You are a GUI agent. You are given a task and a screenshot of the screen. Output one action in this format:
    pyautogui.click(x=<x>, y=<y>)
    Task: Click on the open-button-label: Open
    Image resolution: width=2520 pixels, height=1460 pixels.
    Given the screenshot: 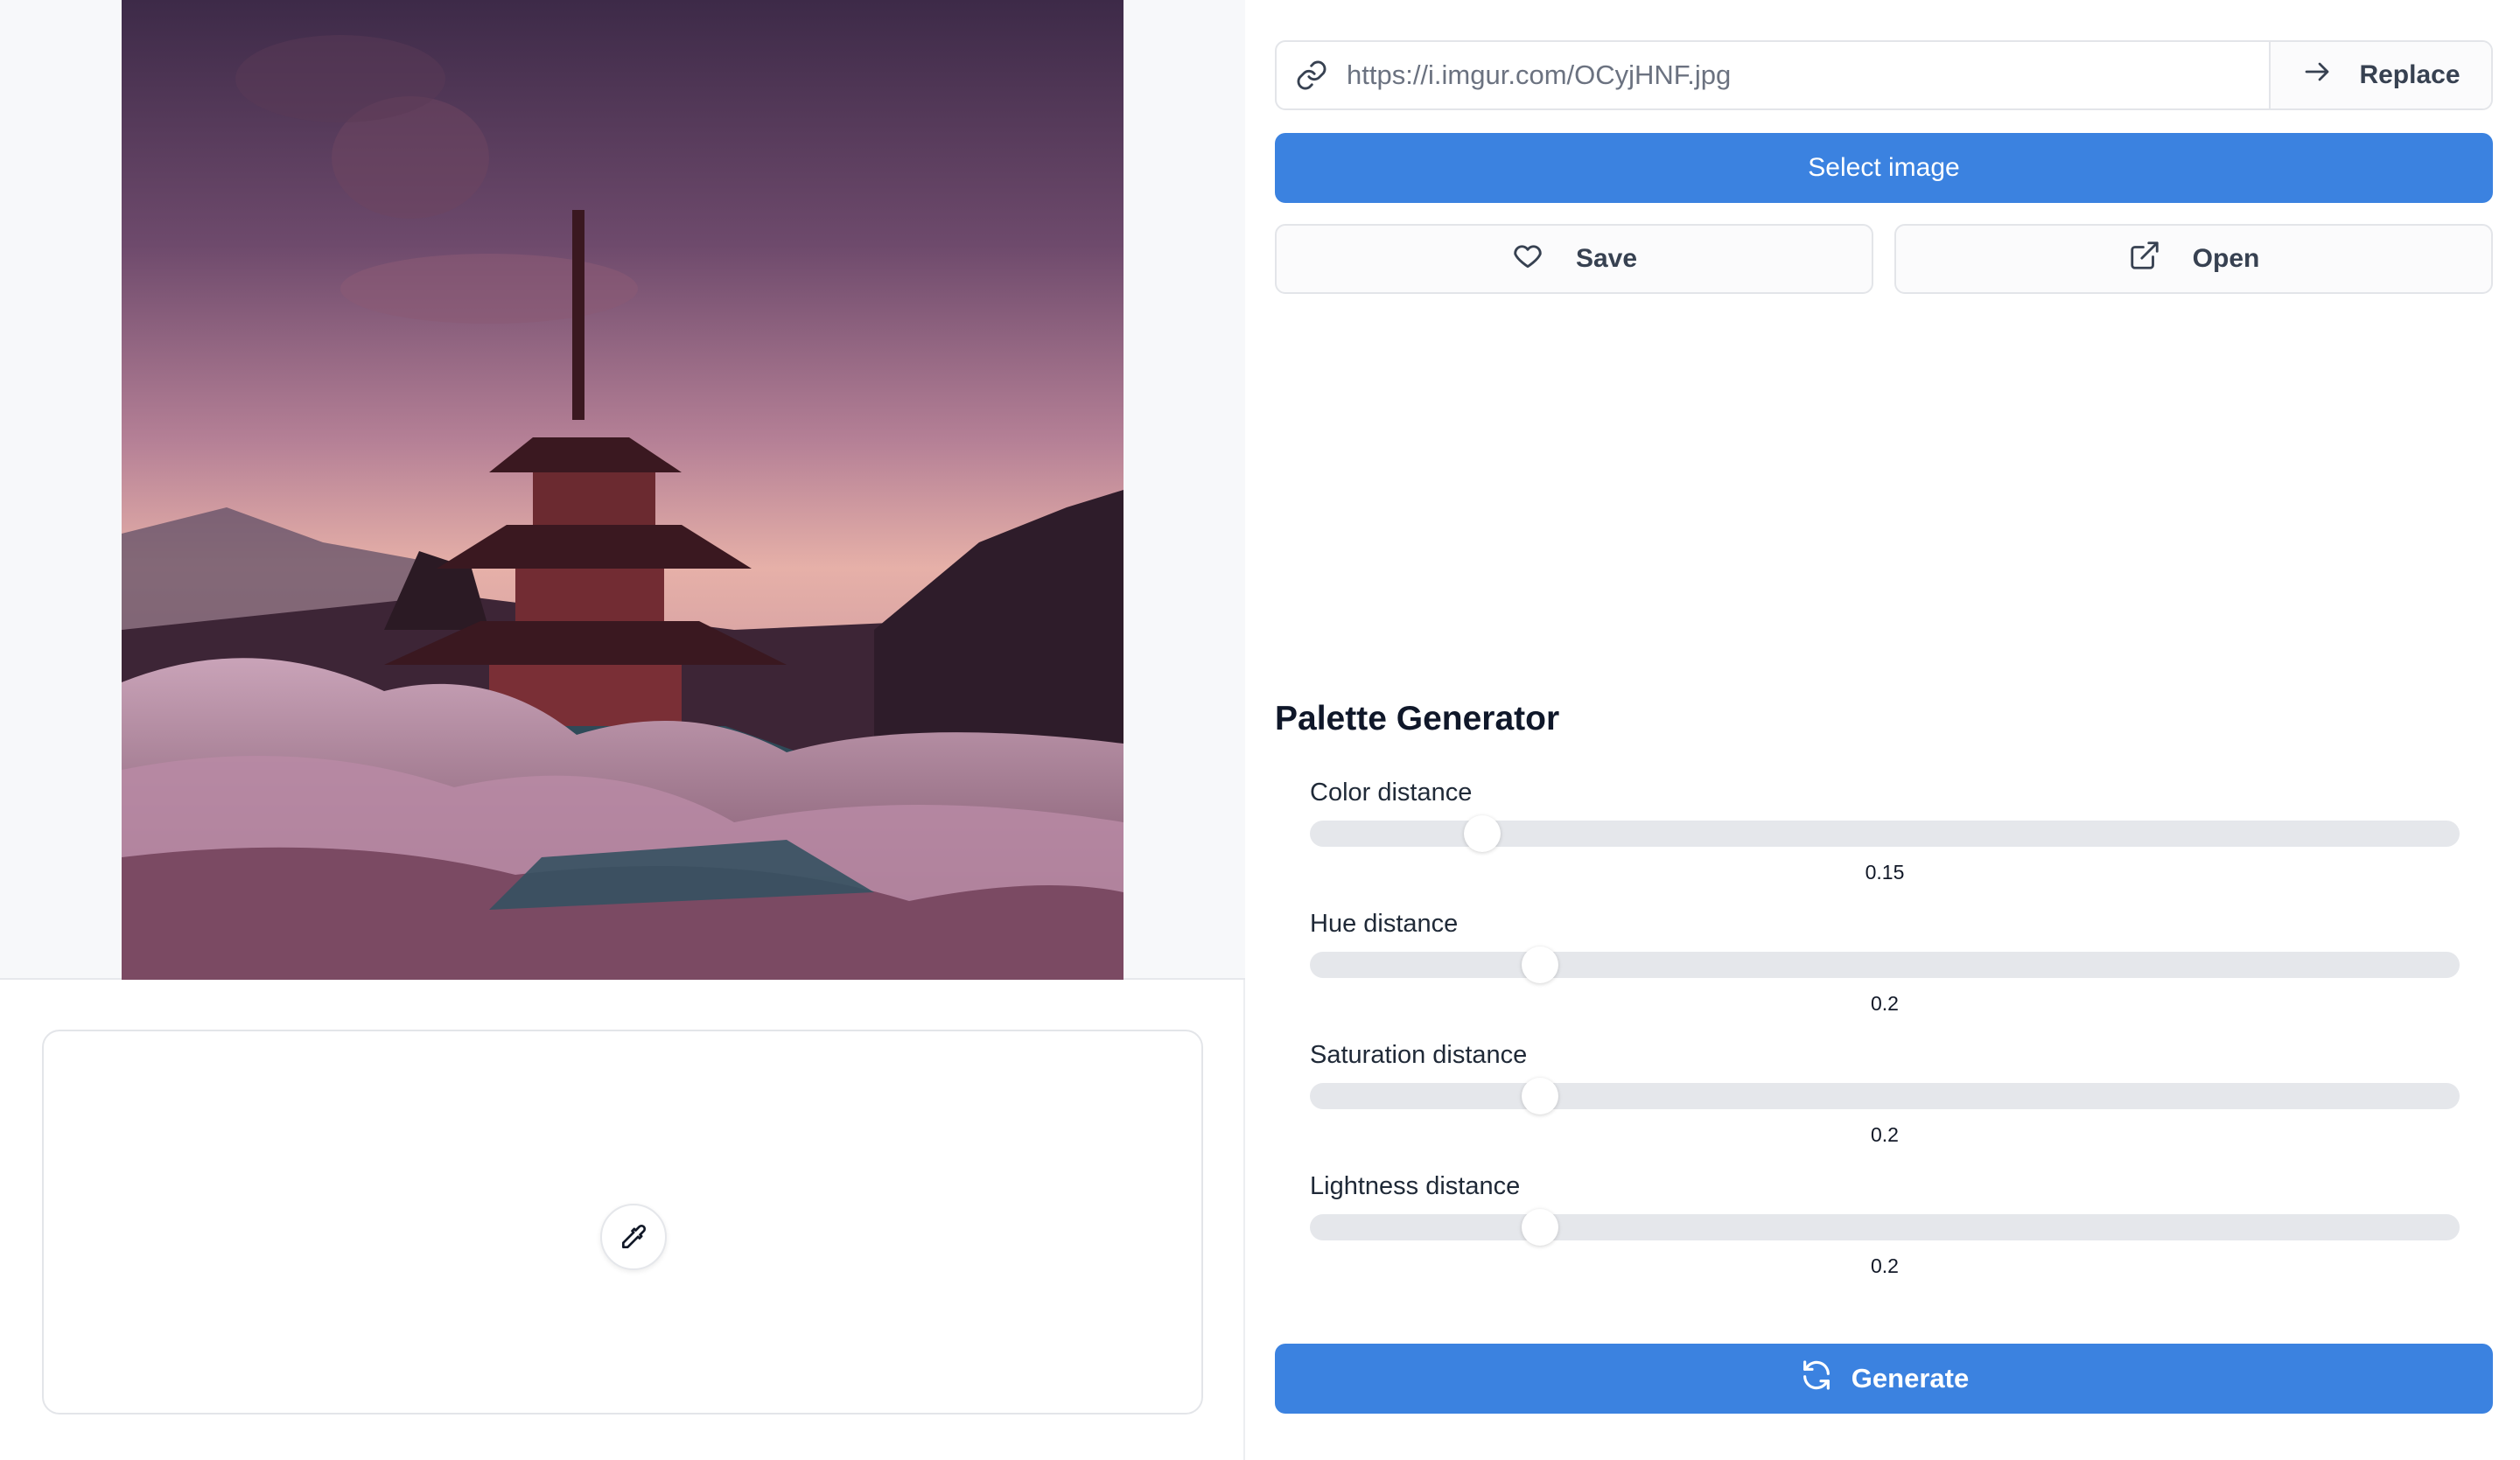 What is the action you would take?
    pyautogui.click(x=2226, y=259)
    